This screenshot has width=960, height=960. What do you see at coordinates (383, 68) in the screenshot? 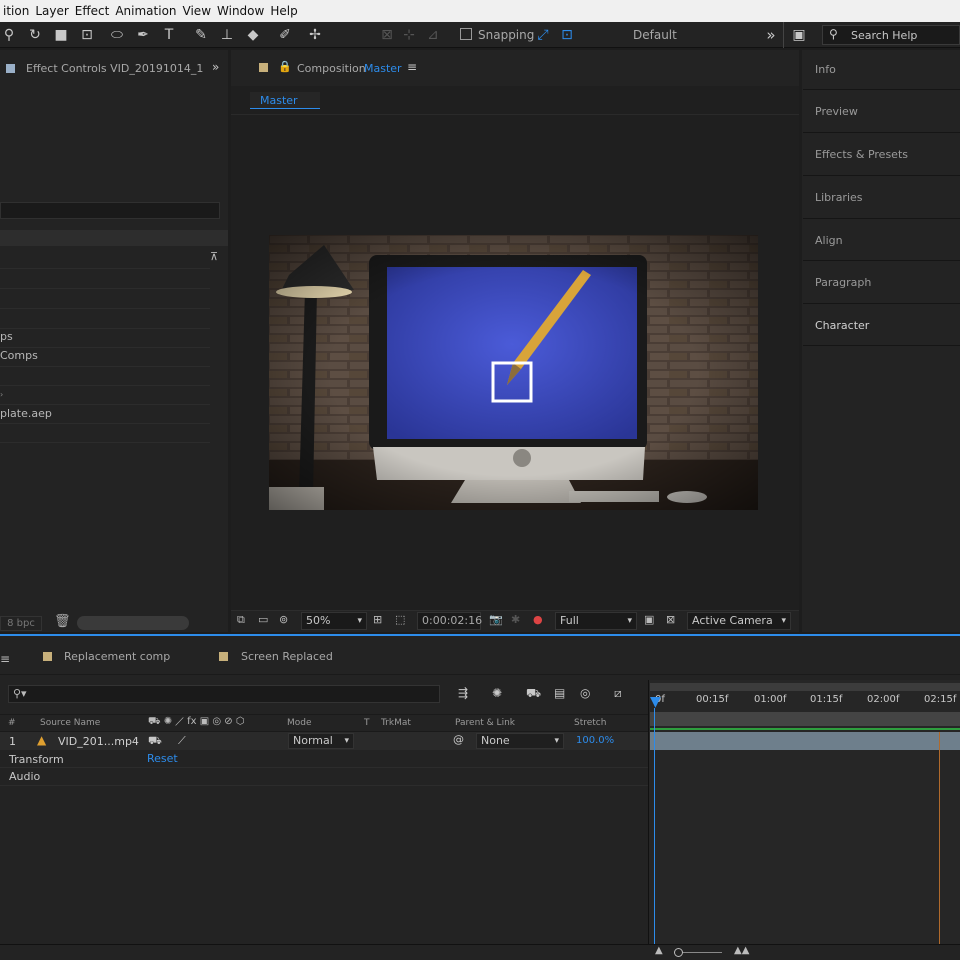
I see `composition-tab-name: Master` at bounding box center [383, 68].